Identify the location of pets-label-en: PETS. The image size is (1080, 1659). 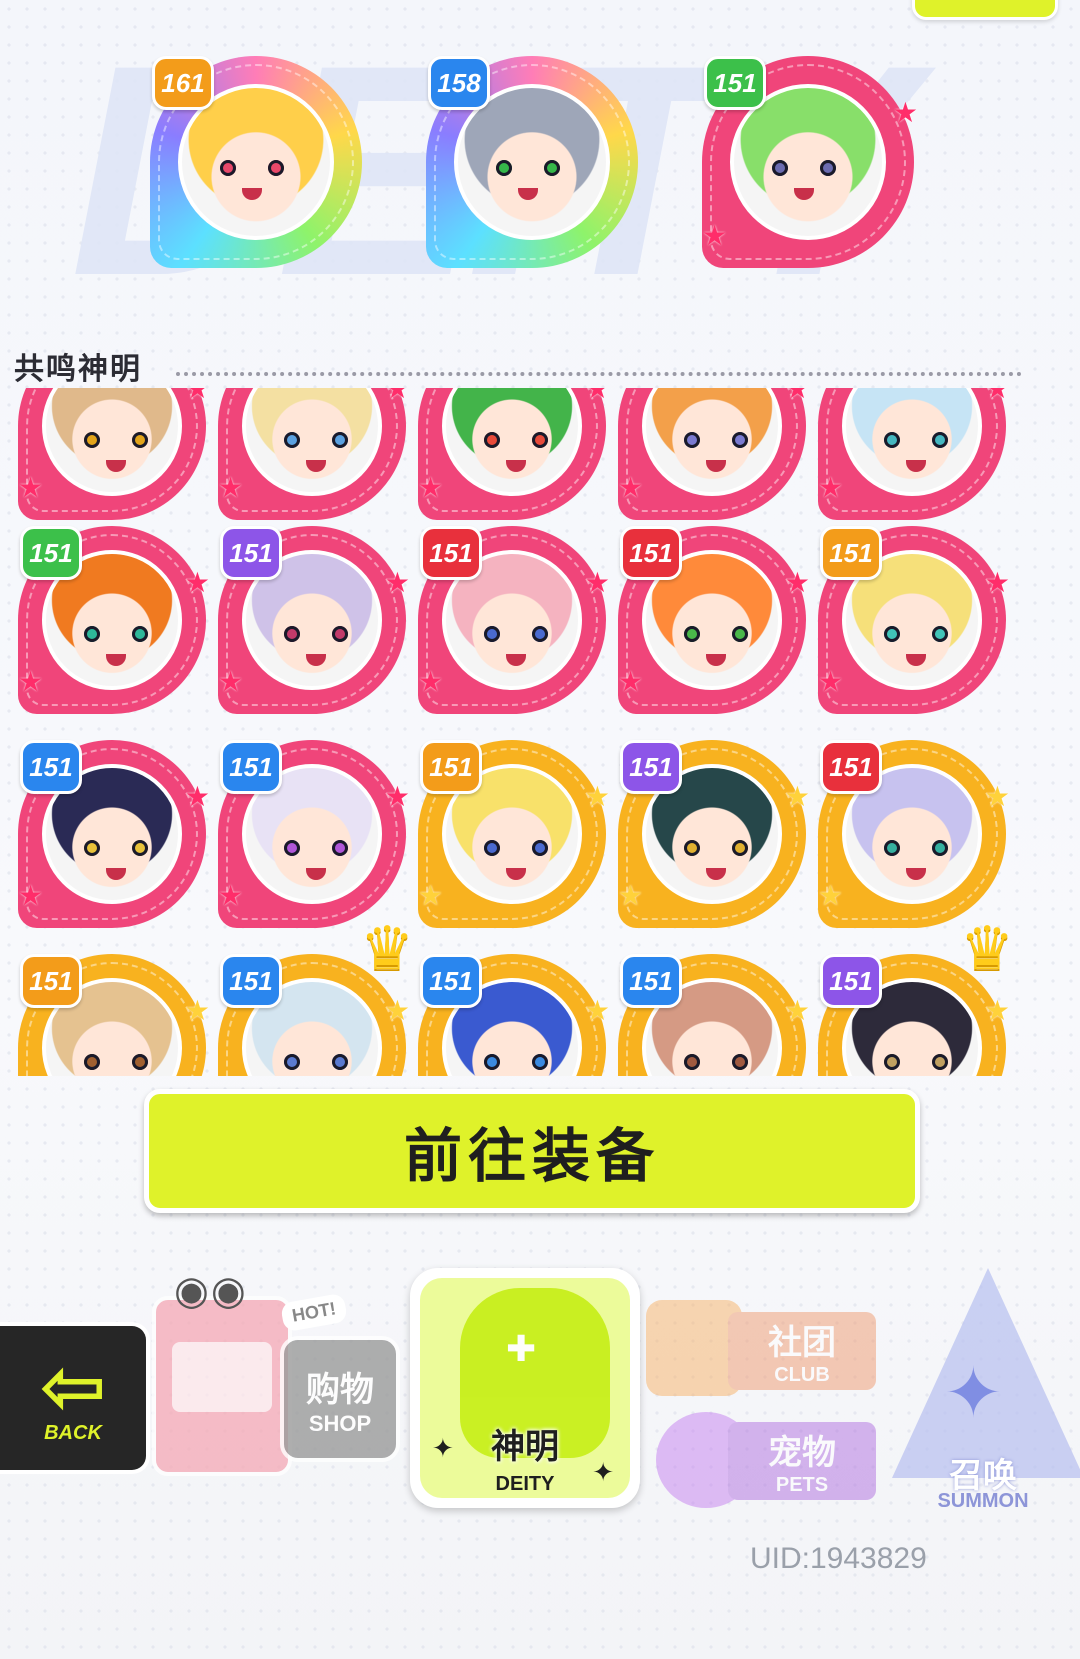
(802, 1485).